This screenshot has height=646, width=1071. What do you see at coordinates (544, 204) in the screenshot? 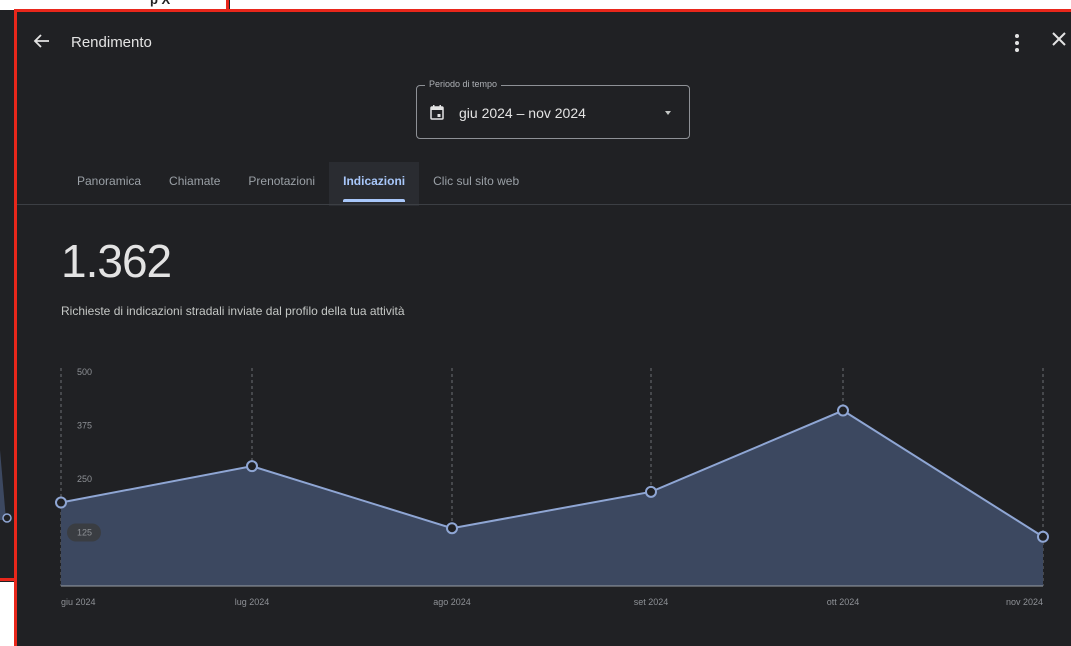
I see `tabs-divider` at bounding box center [544, 204].